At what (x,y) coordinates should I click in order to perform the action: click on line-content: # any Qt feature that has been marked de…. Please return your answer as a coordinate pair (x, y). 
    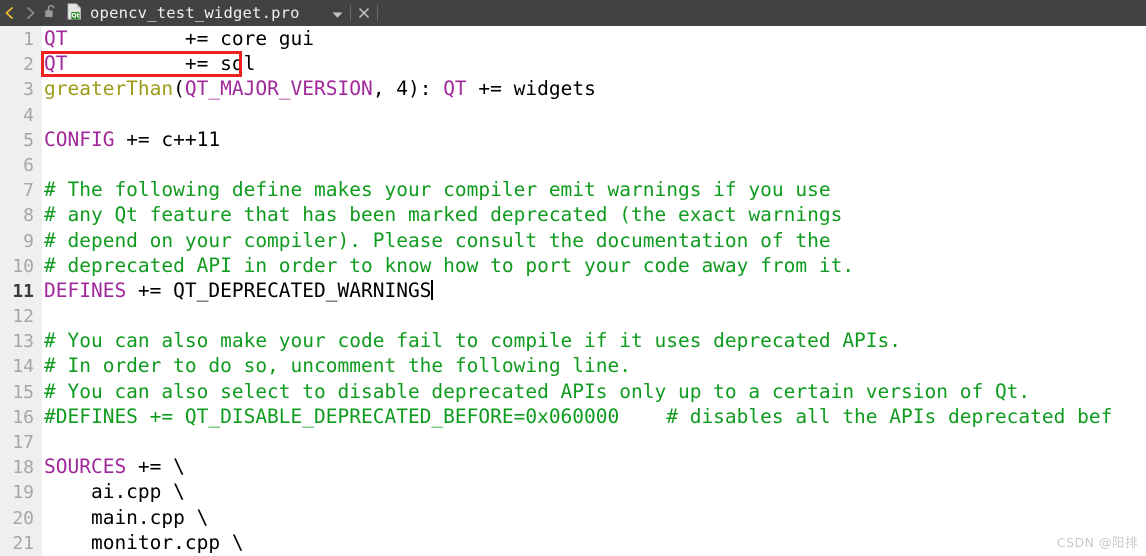
    Looking at the image, I should click on (443, 214).